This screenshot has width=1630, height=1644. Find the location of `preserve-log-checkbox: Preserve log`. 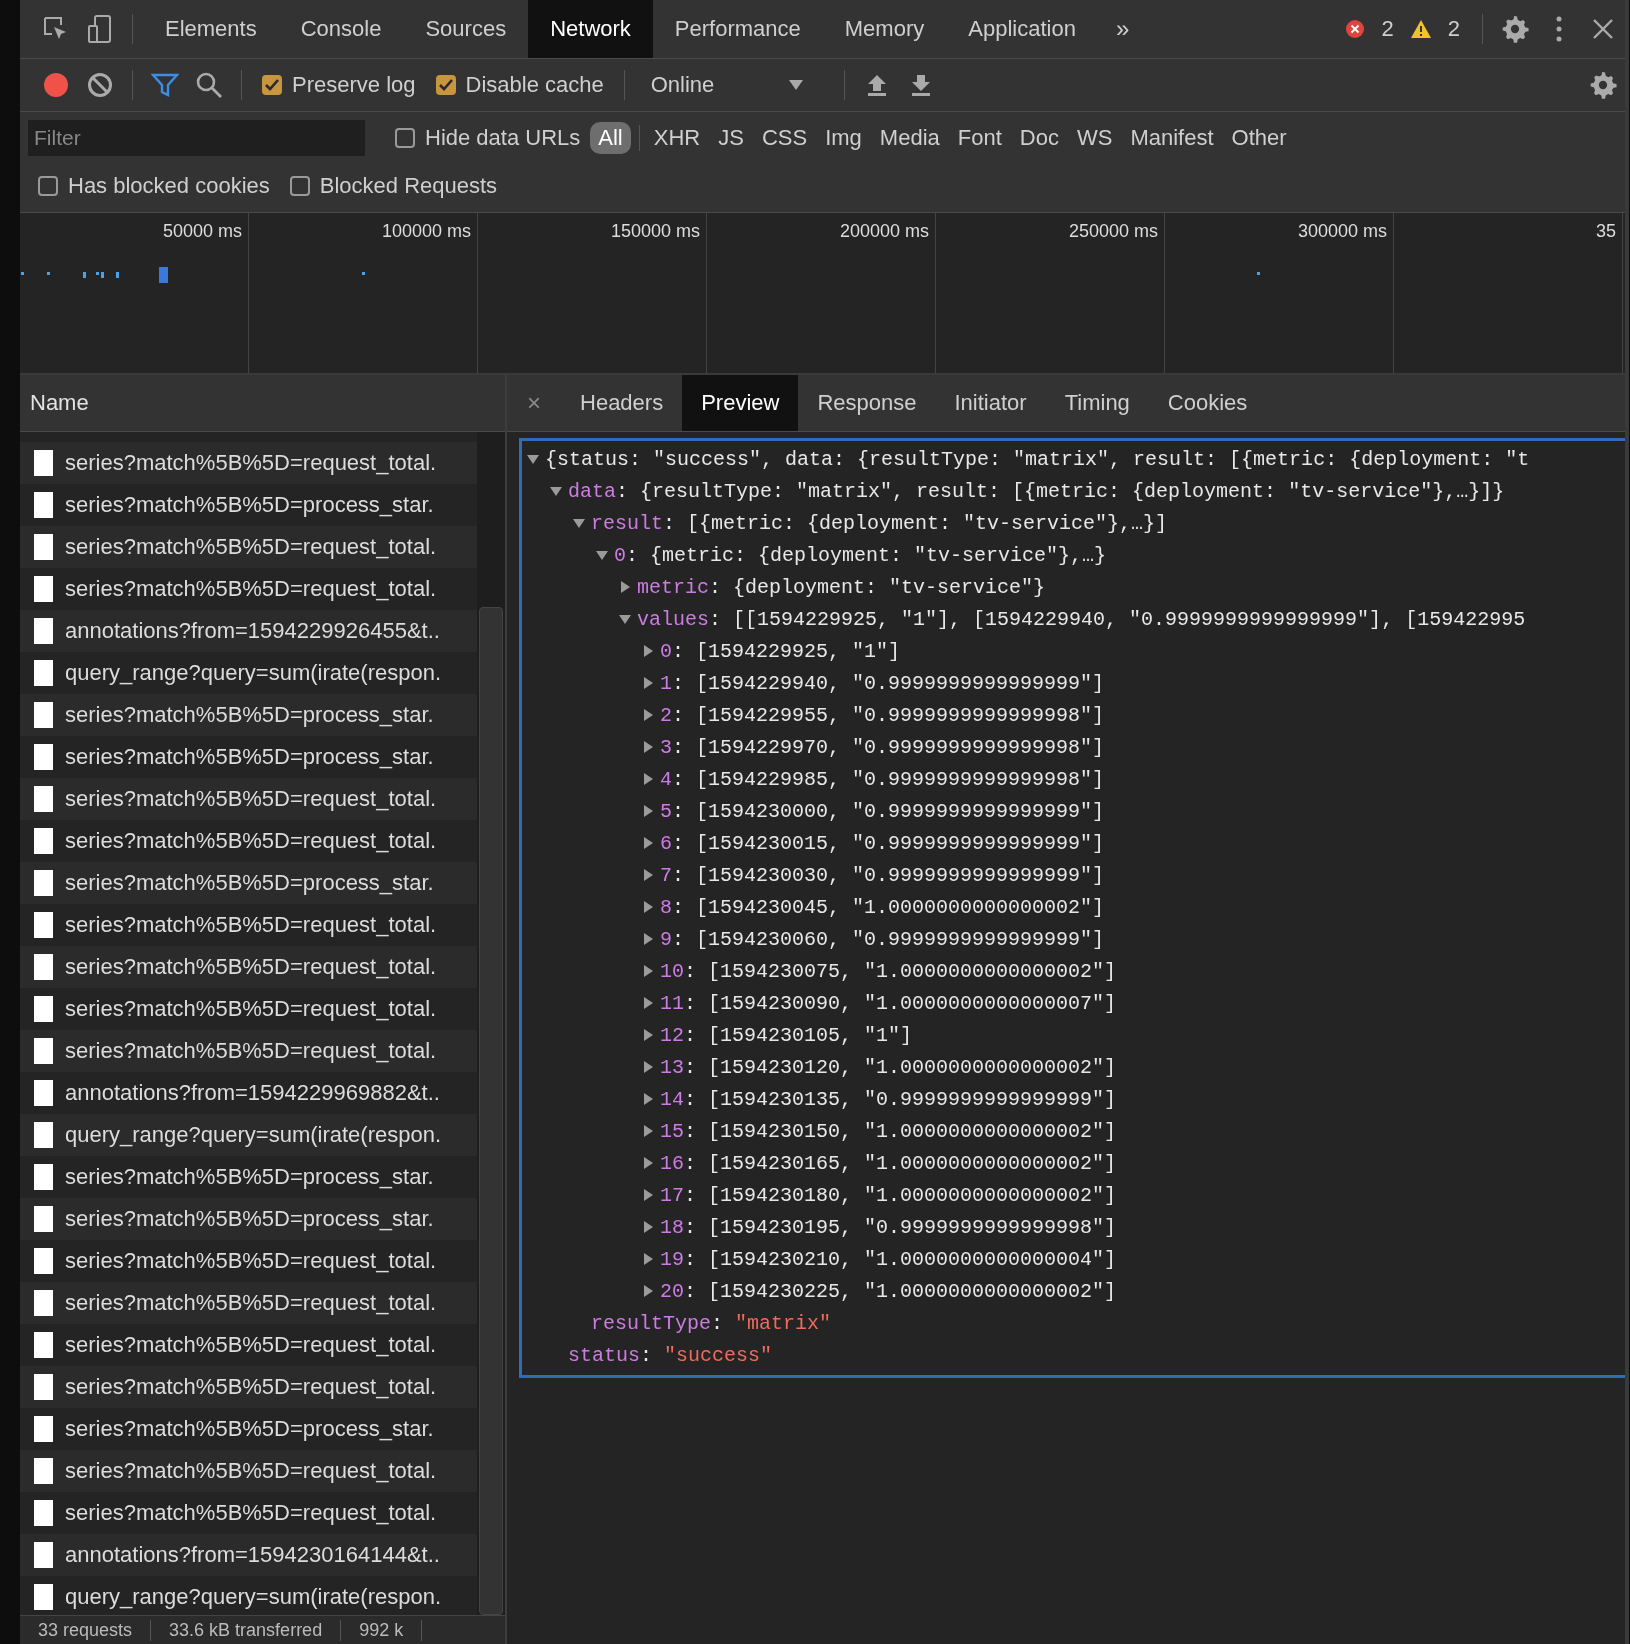

preserve-log-checkbox: Preserve log is located at coordinates (339, 85).